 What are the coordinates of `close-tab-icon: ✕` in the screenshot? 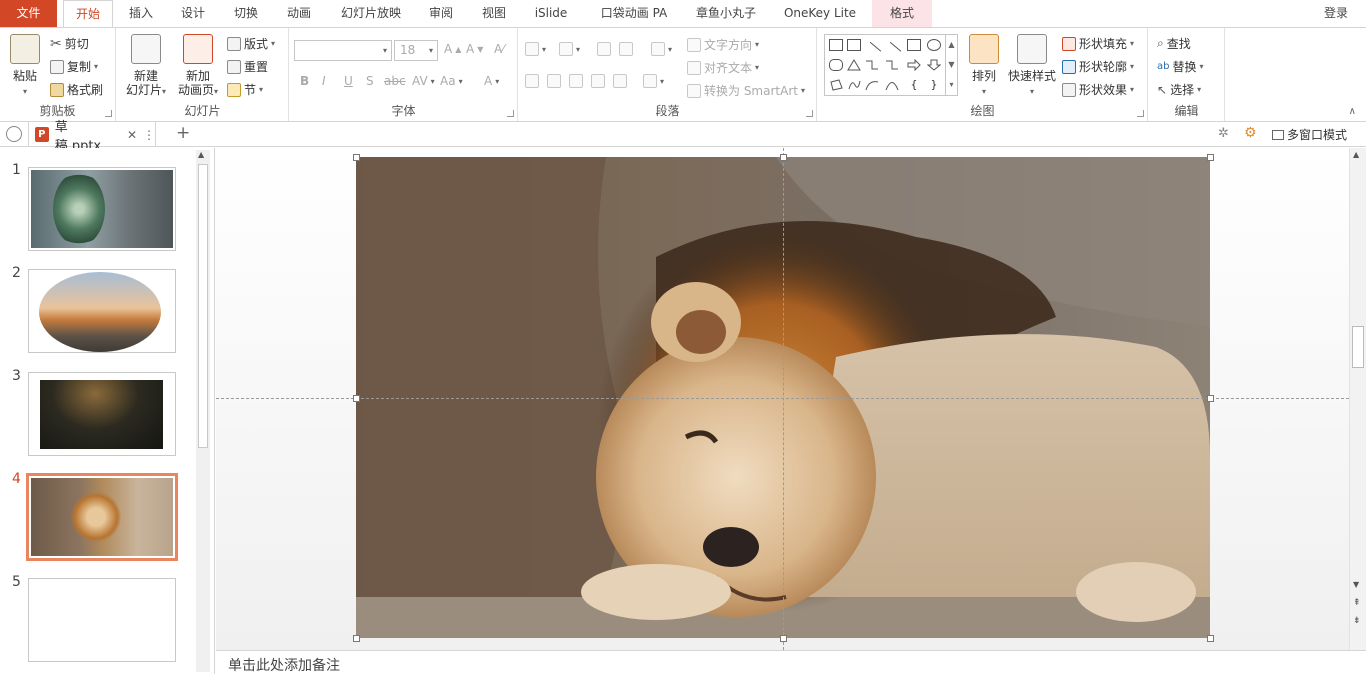 It's located at (132, 135).